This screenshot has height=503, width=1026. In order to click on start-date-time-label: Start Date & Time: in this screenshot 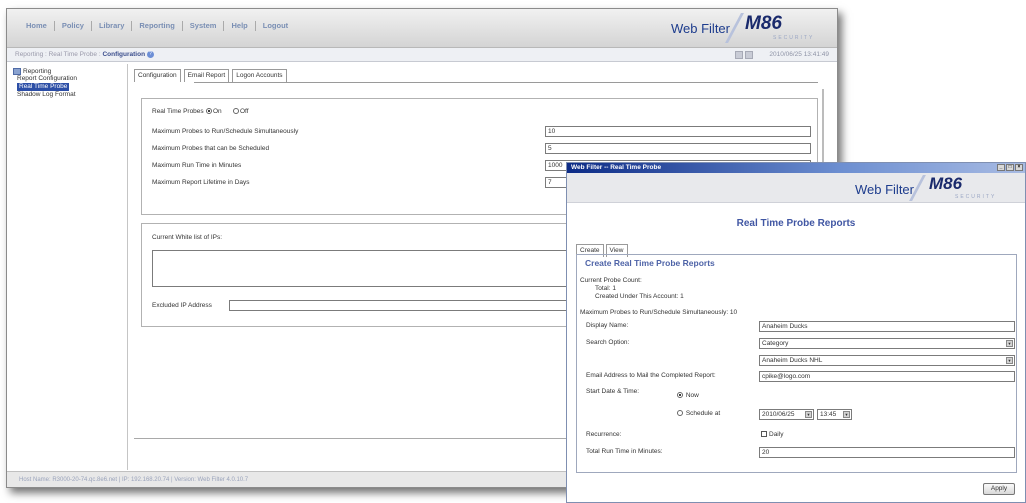, I will do `click(613, 391)`.